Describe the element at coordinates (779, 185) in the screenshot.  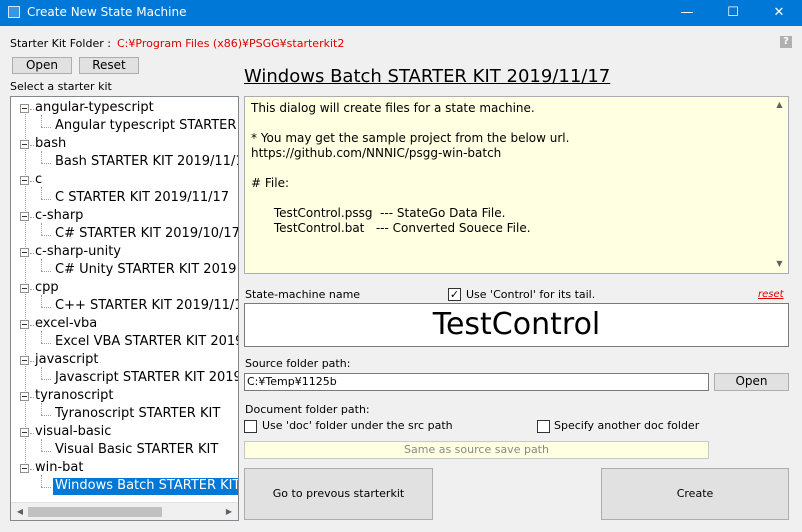
I see `description-scrollbar: ▲ ▼` at that location.